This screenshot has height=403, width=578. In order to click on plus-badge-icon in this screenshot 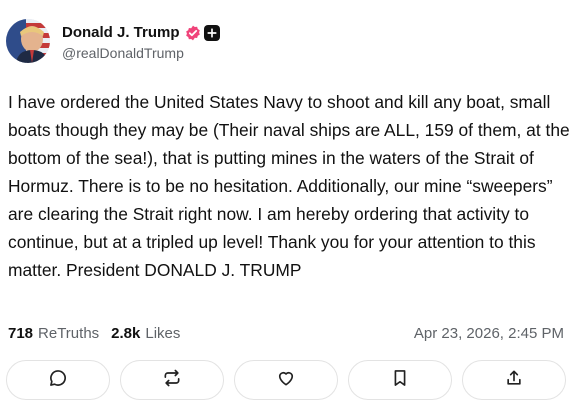, I will do `click(211, 32)`.